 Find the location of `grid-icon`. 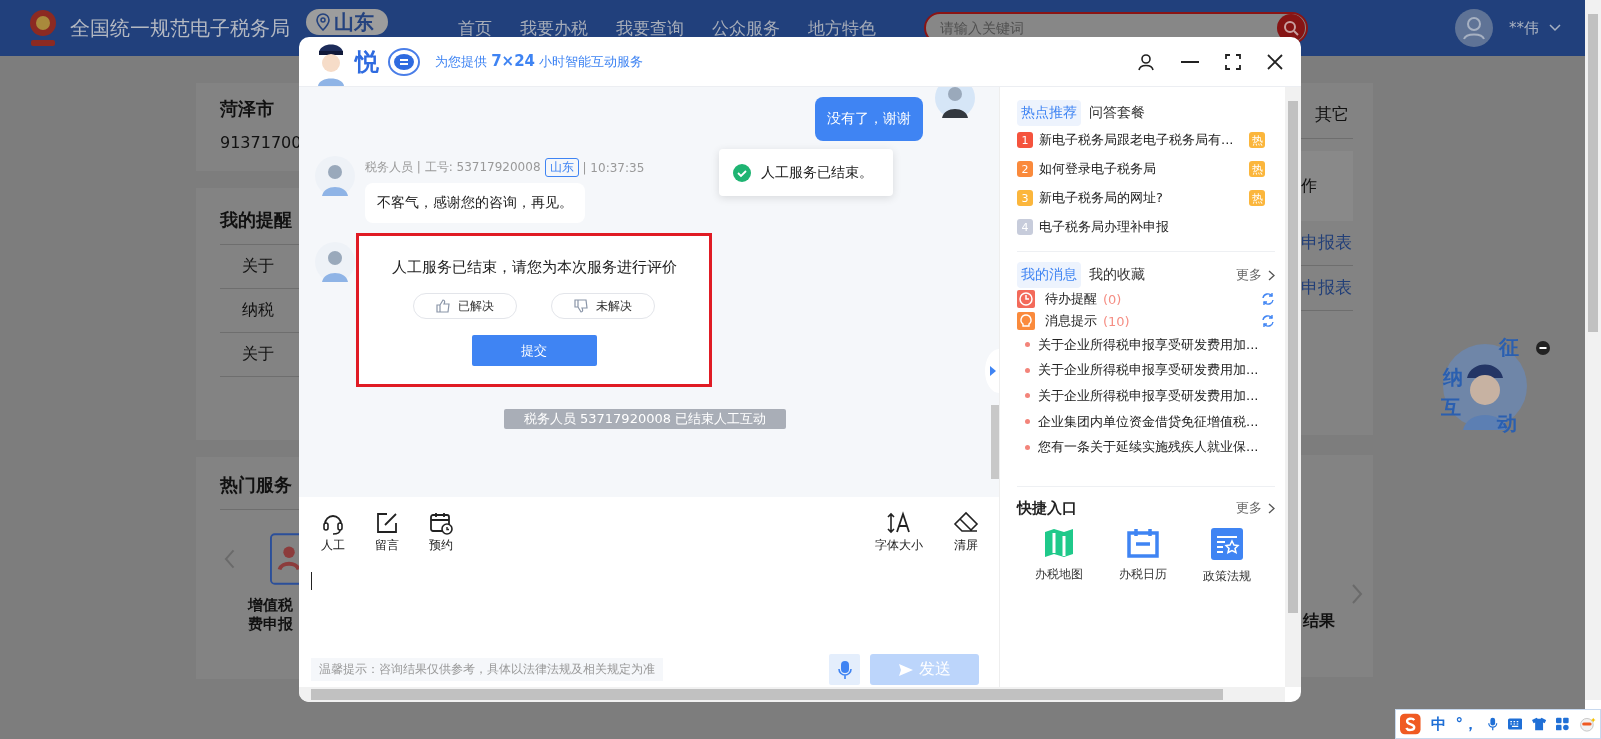

grid-icon is located at coordinates (1562, 724).